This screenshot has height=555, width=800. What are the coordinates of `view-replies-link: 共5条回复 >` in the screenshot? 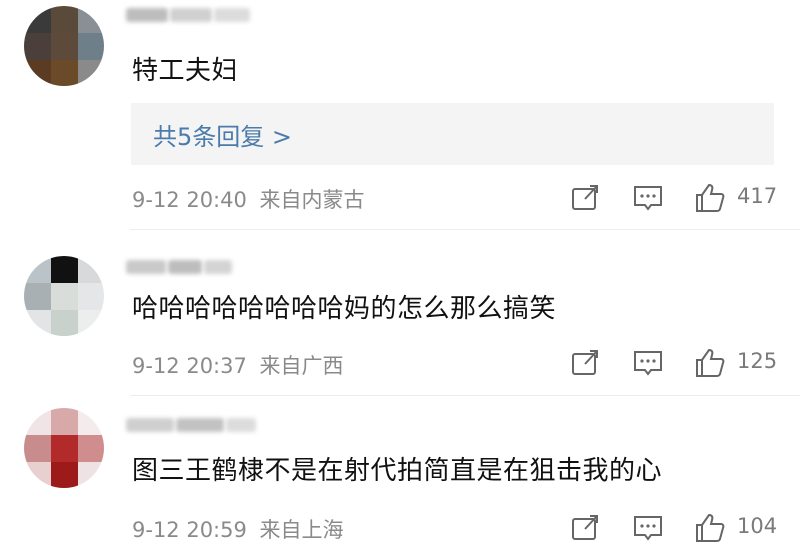 It's located at (222, 134).